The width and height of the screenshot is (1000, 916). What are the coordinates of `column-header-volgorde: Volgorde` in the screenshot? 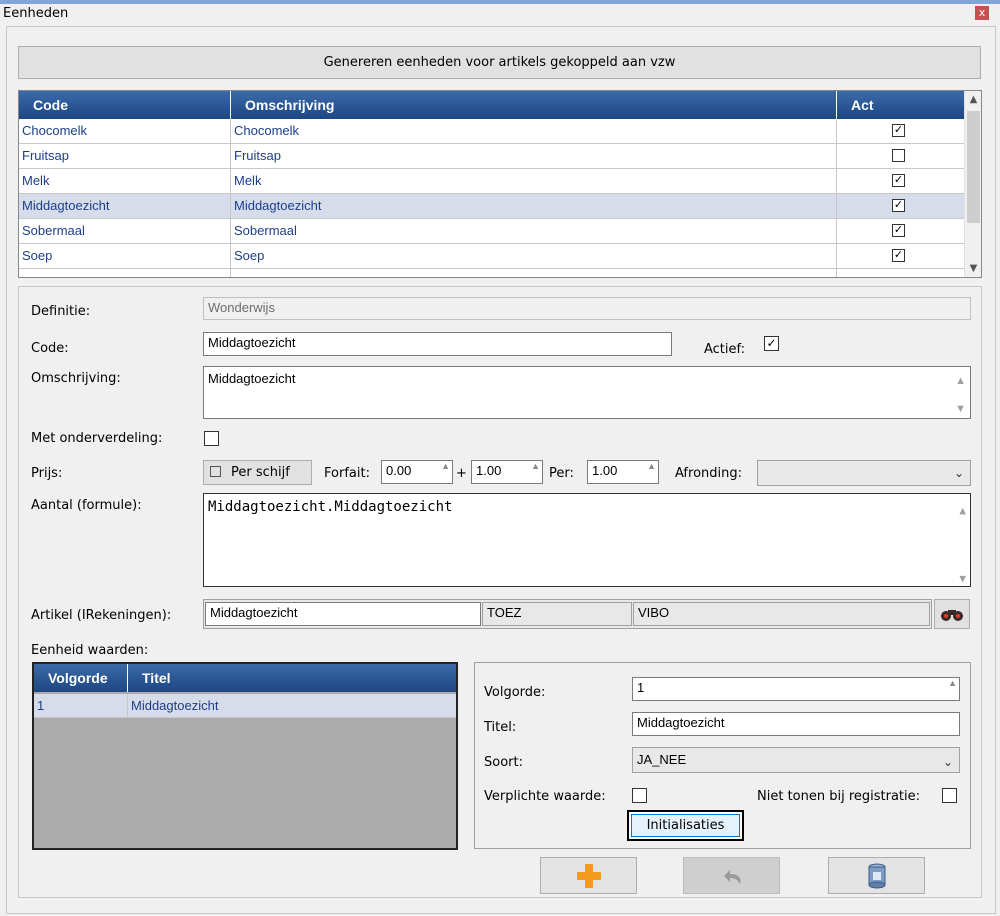 It's located at (81, 678).